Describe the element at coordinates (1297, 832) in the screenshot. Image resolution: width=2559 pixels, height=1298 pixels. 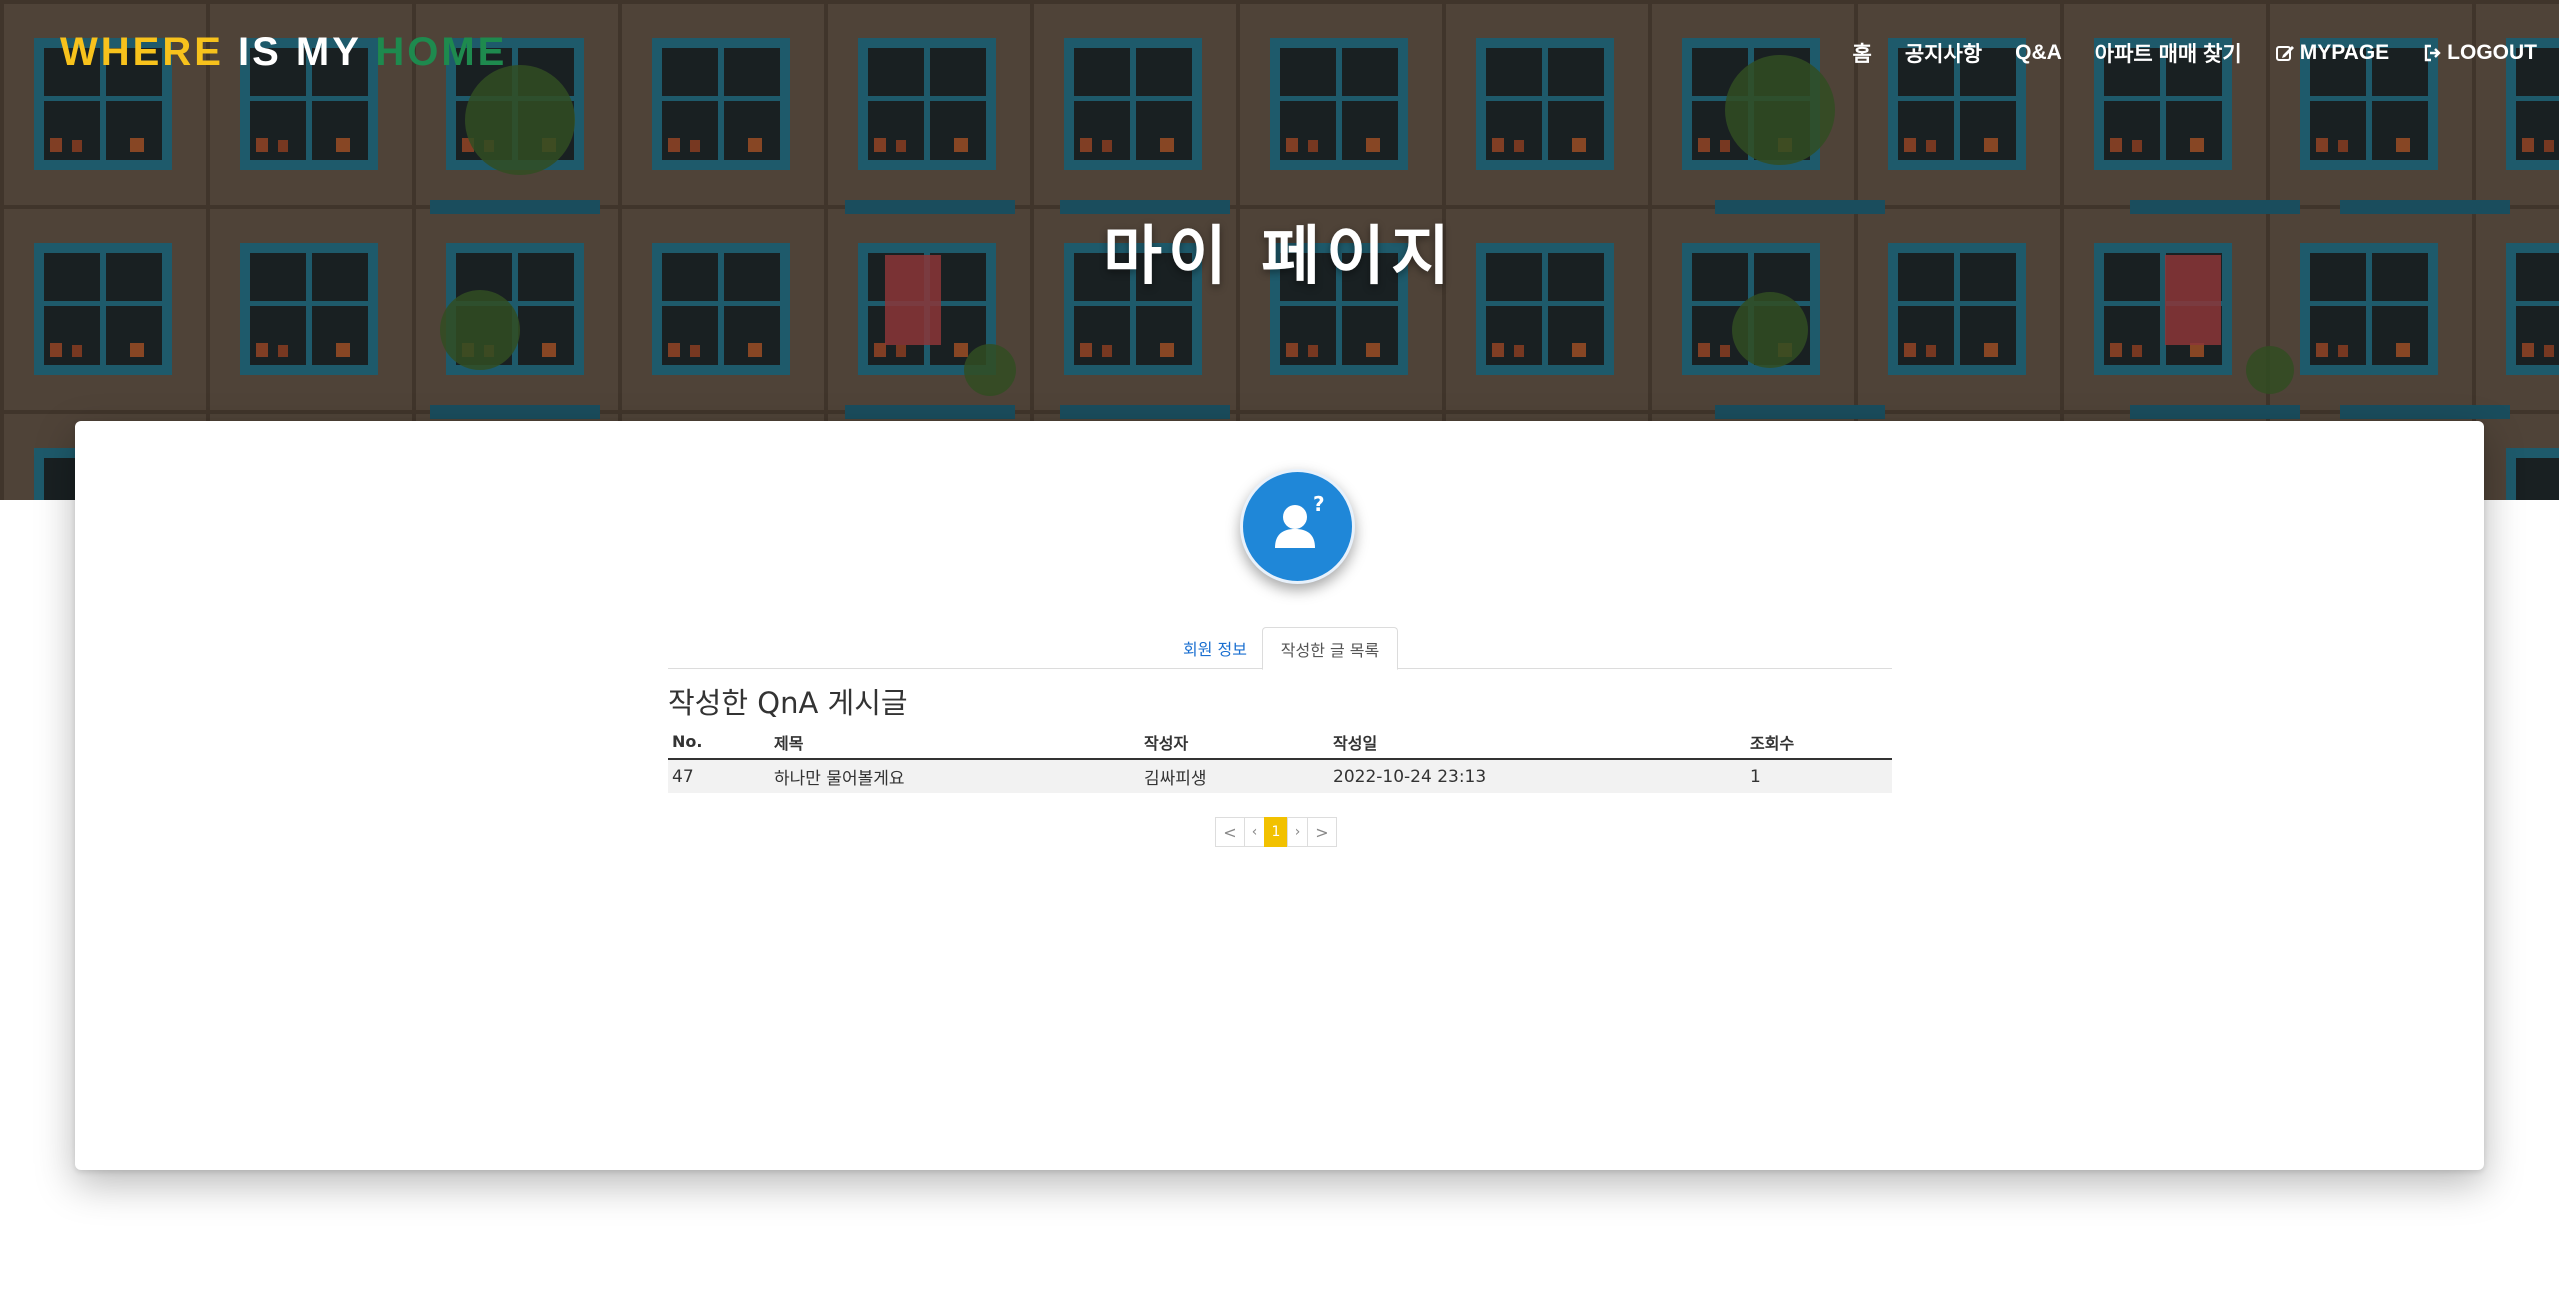
I see `page-next-button: ›` at that location.